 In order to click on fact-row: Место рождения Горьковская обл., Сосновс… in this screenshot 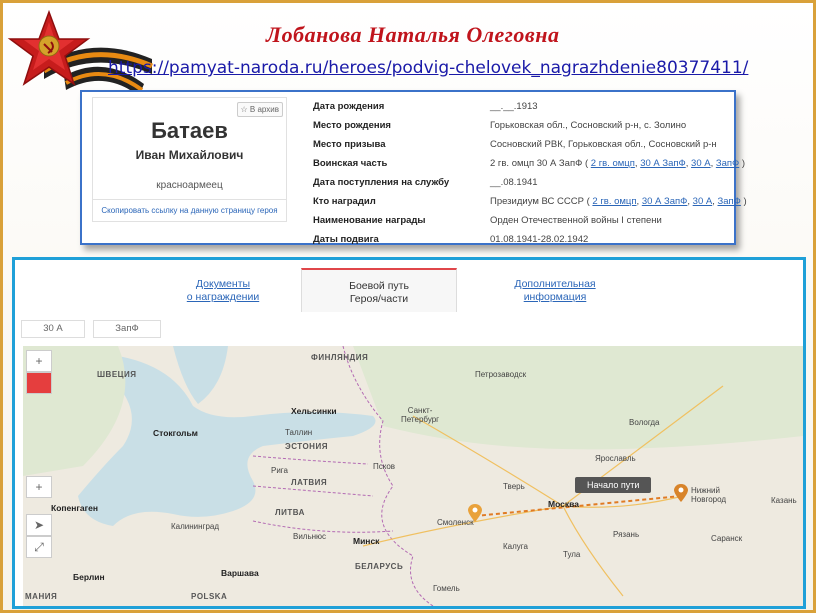, I will do `click(518, 125)`.